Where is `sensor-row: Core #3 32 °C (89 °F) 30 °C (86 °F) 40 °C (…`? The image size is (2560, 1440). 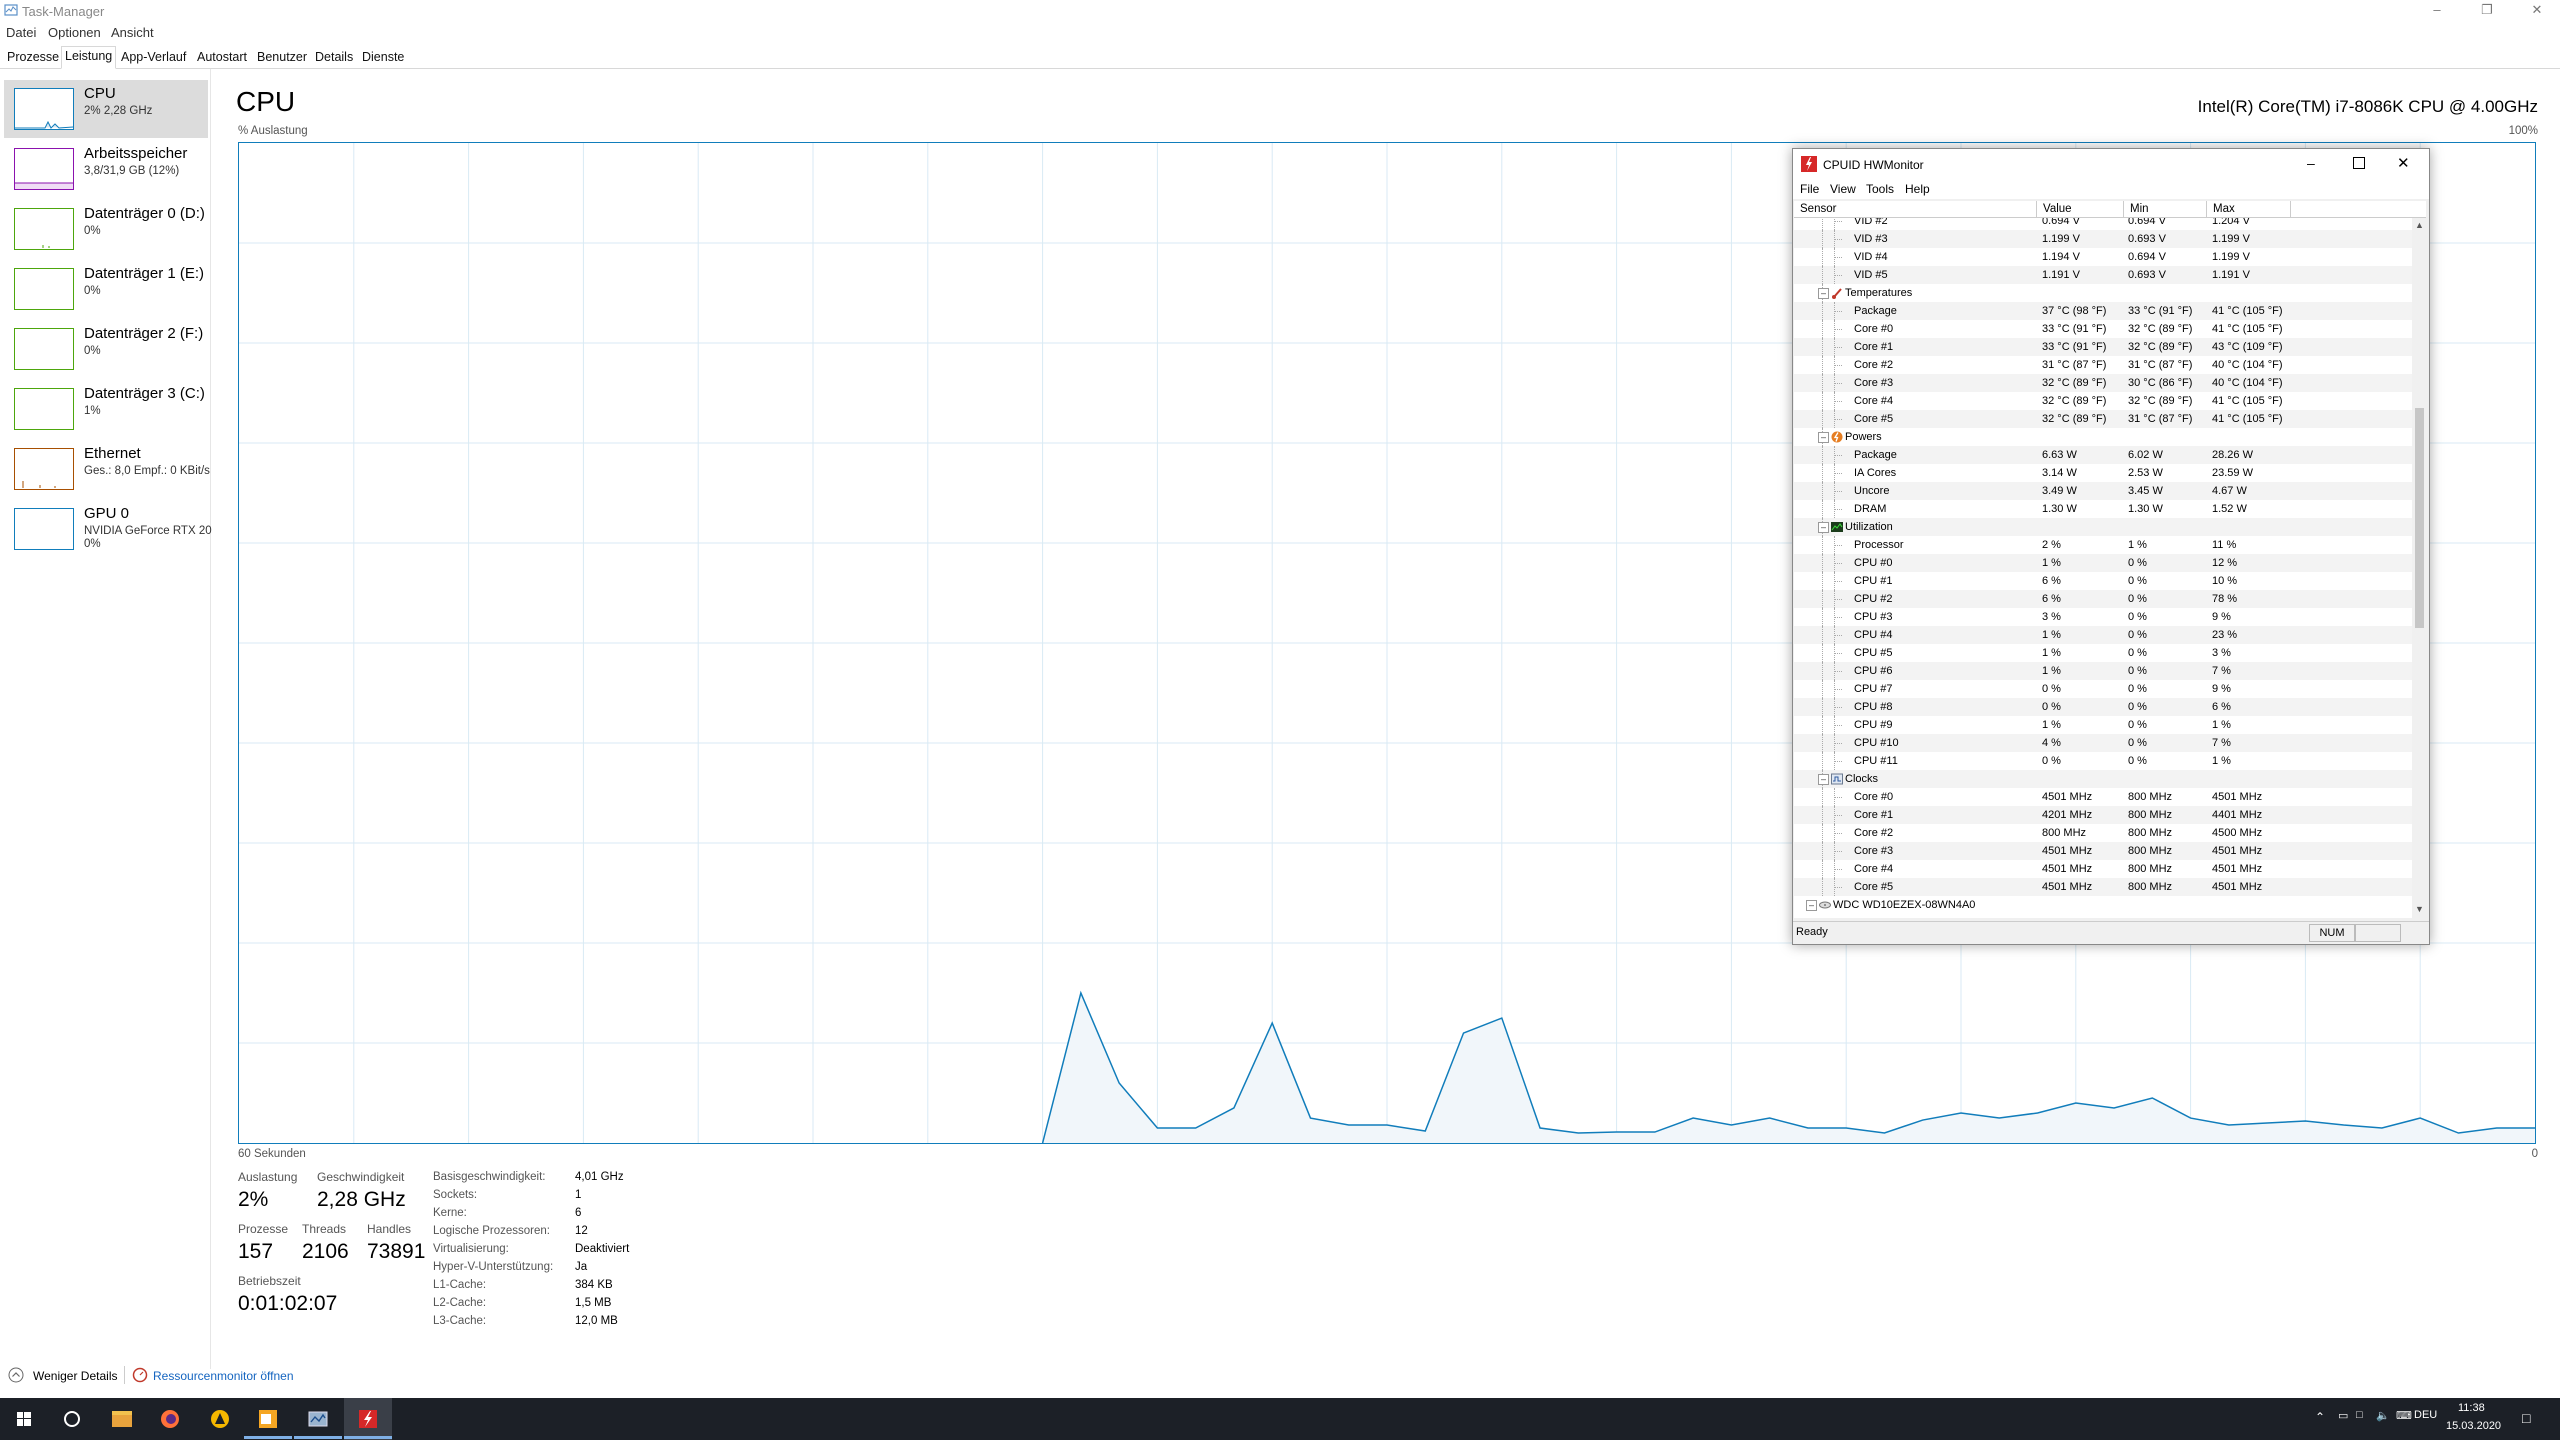
sensor-row: Core #3 32 °C (89 °F) 30 °C (86 °F) 40 °C (… is located at coordinates (2103, 383).